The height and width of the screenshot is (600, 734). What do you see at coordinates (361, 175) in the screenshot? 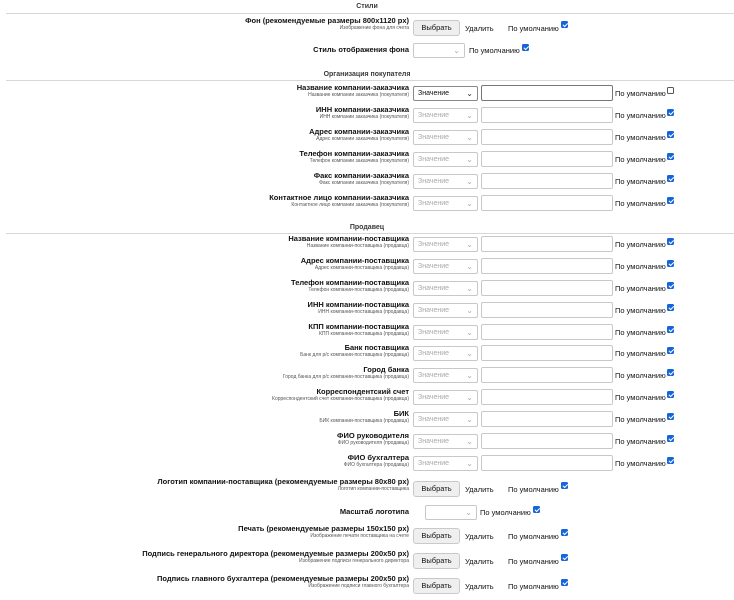
I see `field-label-main: Факс компании-заказчика` at bounding box center [361, 175].